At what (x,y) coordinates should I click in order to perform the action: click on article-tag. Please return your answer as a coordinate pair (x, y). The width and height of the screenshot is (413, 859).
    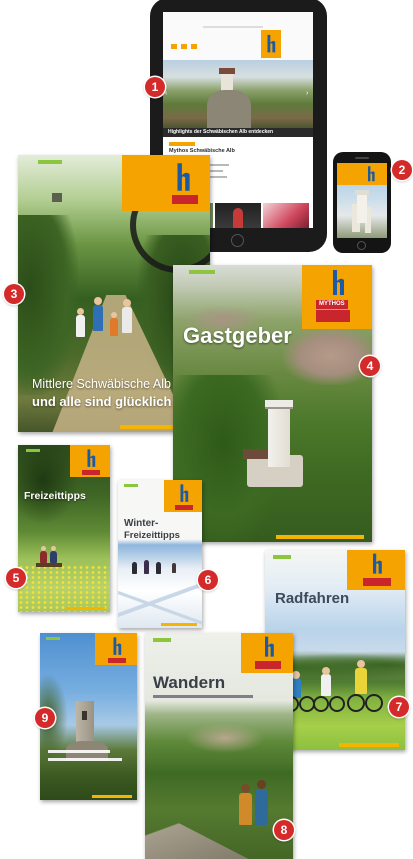
    Looking at the image, I should click on (182, 144).